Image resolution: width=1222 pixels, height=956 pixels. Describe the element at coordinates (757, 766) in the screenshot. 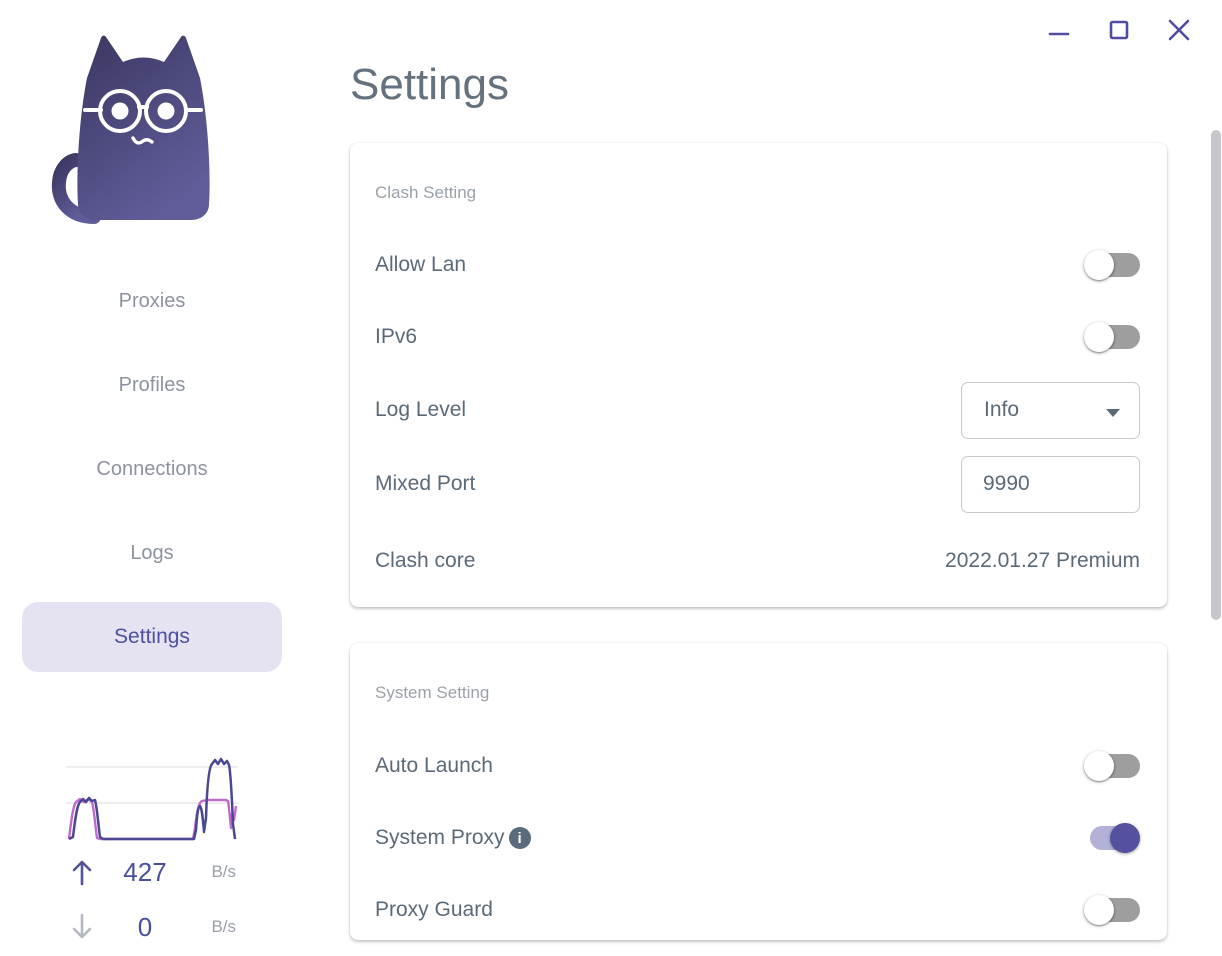

I see `auto-launch-row: Auto Launch` at that location.